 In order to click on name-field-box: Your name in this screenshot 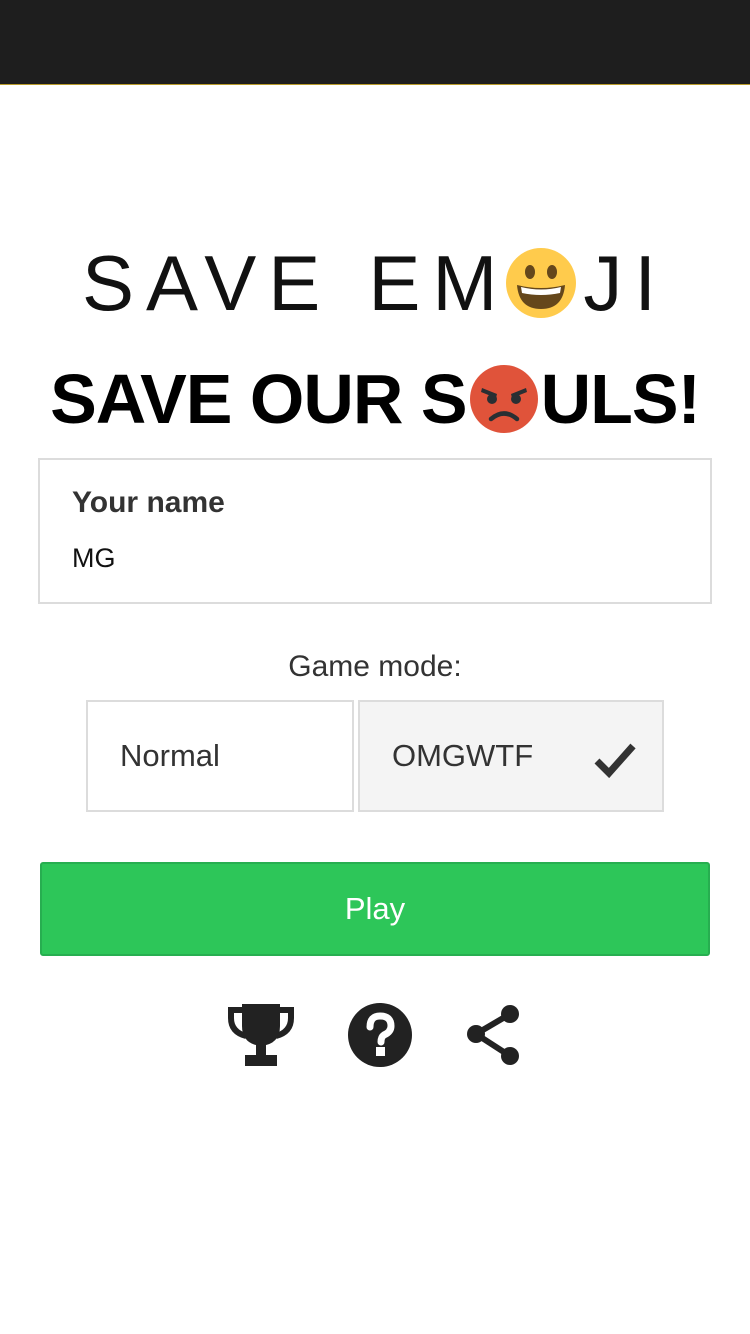, I will do `click(375, 531)`.